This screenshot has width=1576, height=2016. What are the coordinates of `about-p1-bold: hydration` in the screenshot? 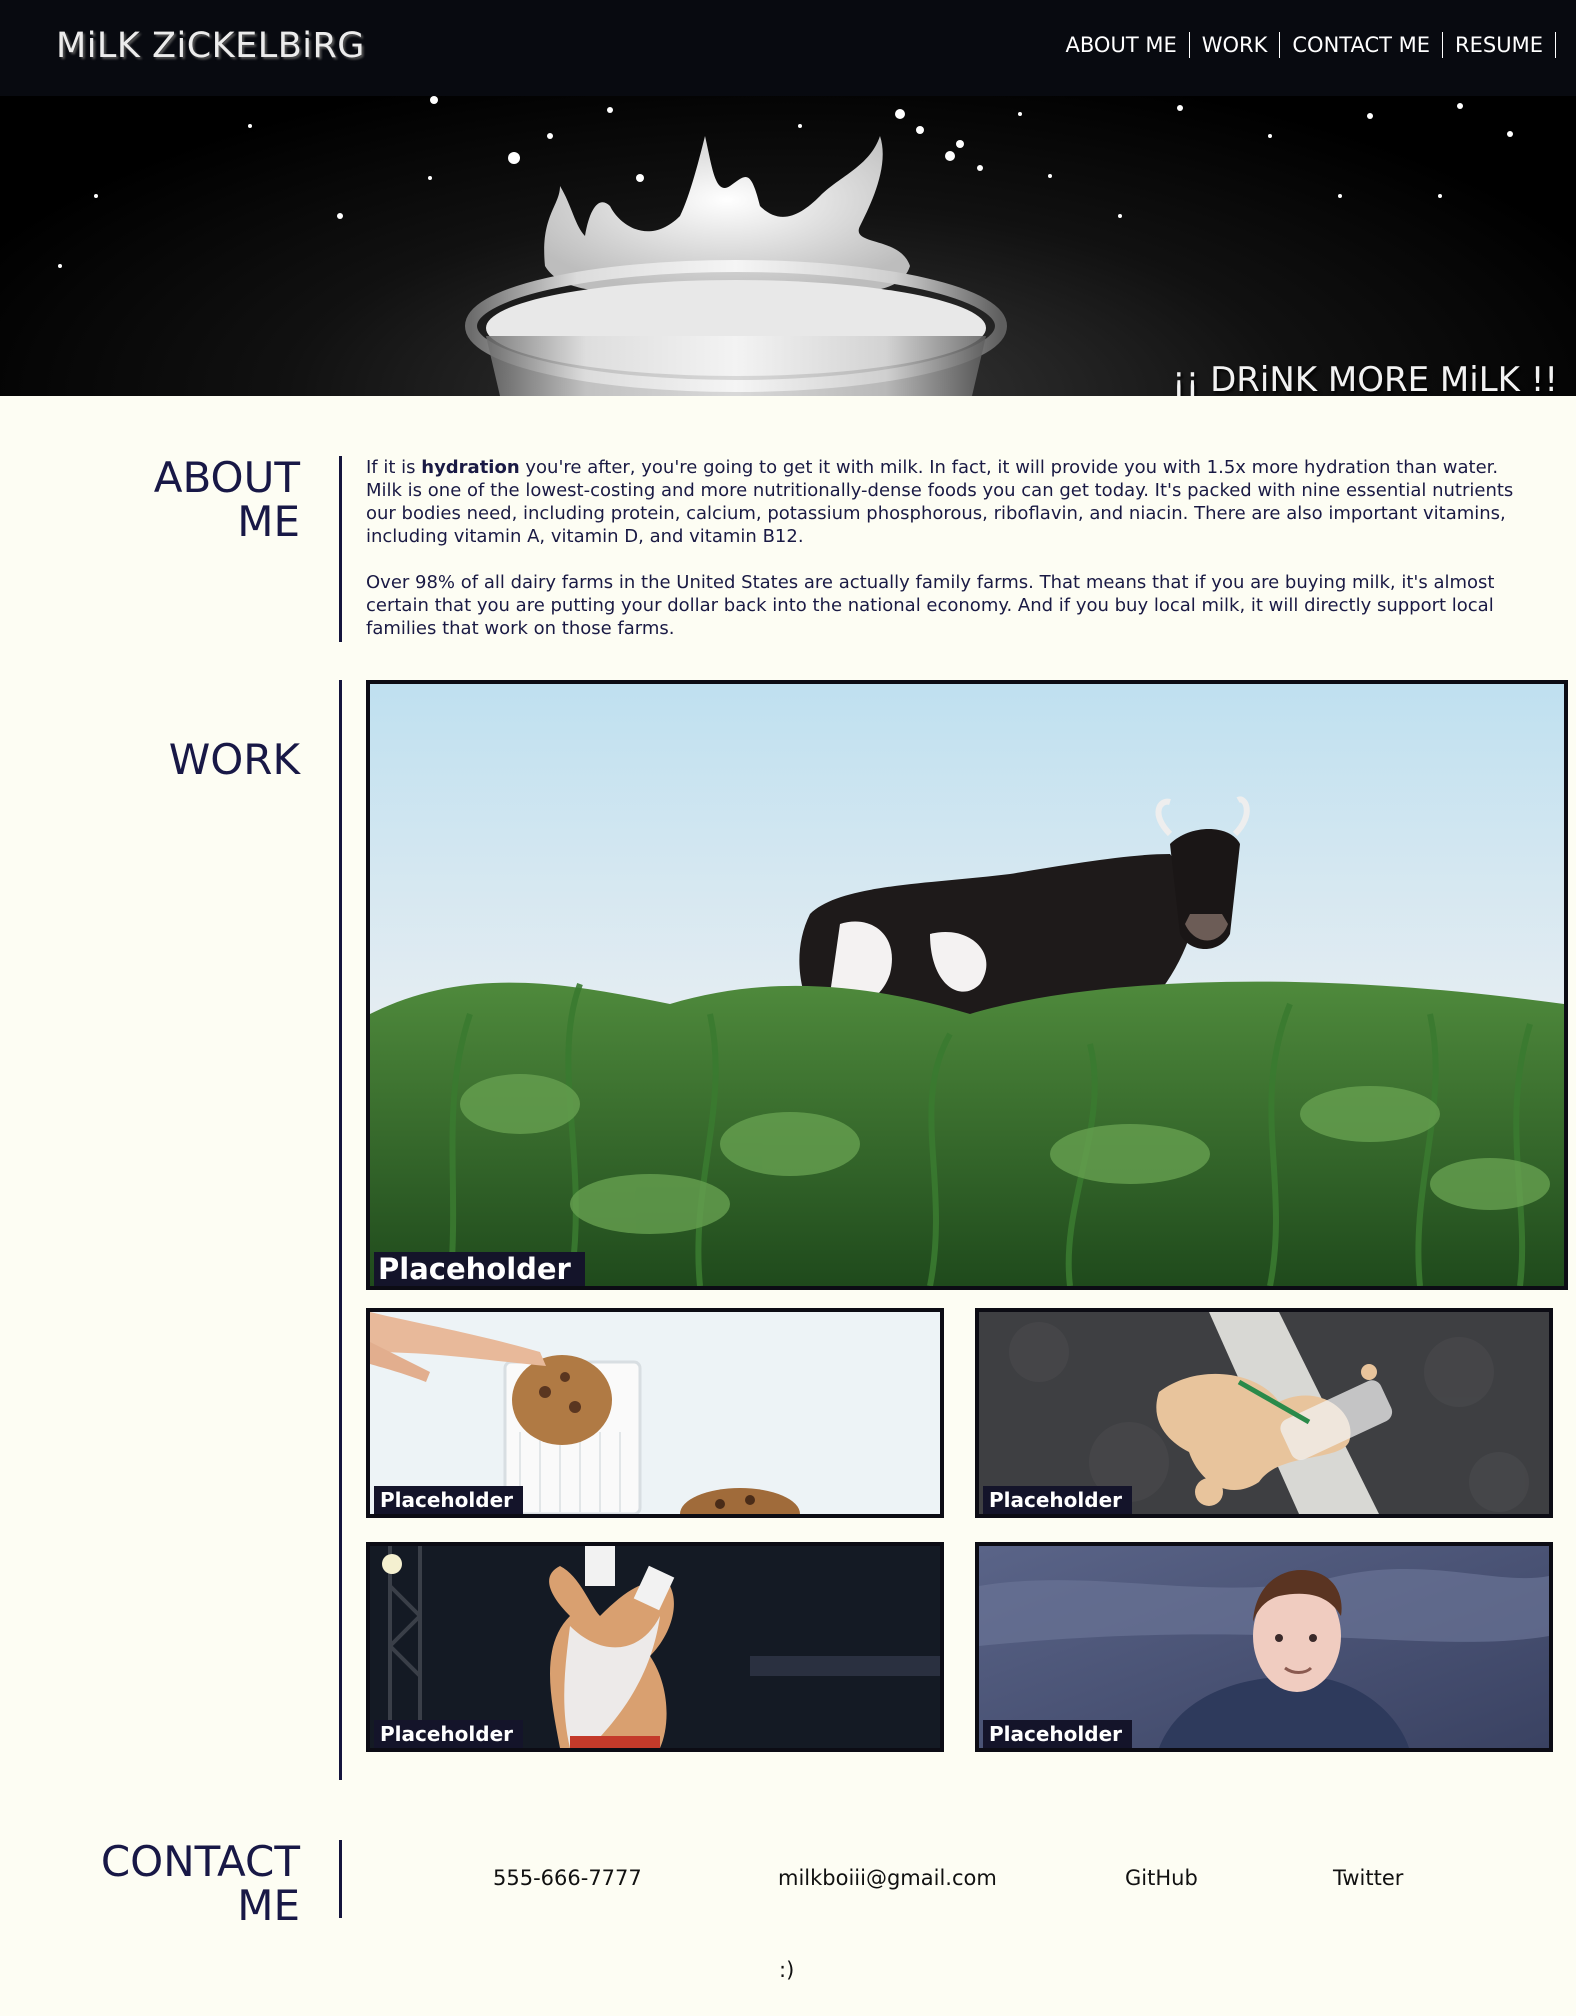 It's located at (470, 467).